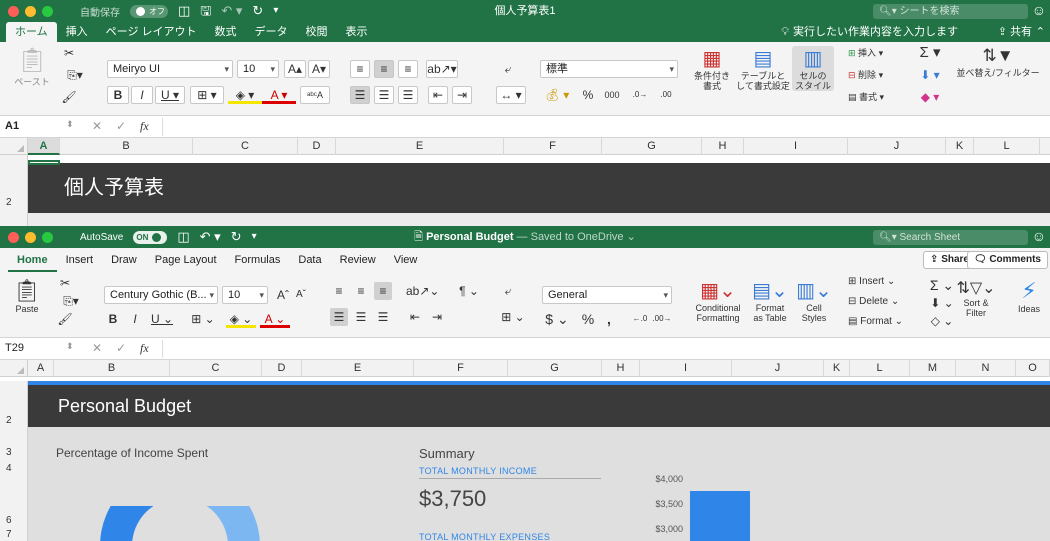 This screenshot has width=1050, height=541. I want to click on chevron-down-icon: ⌄, so click(631, 237).